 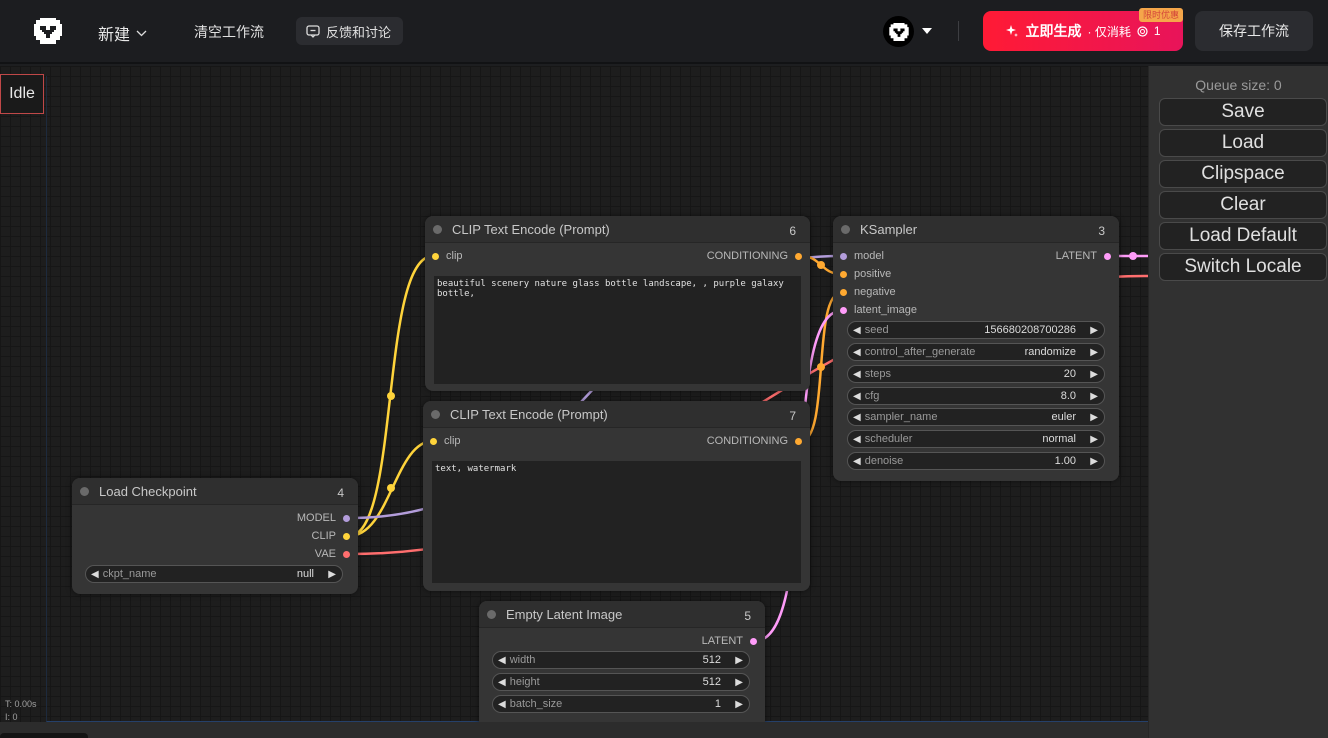 I want to click on widget-height: ◀ height 512 ▶, so click(x=621, y=682).